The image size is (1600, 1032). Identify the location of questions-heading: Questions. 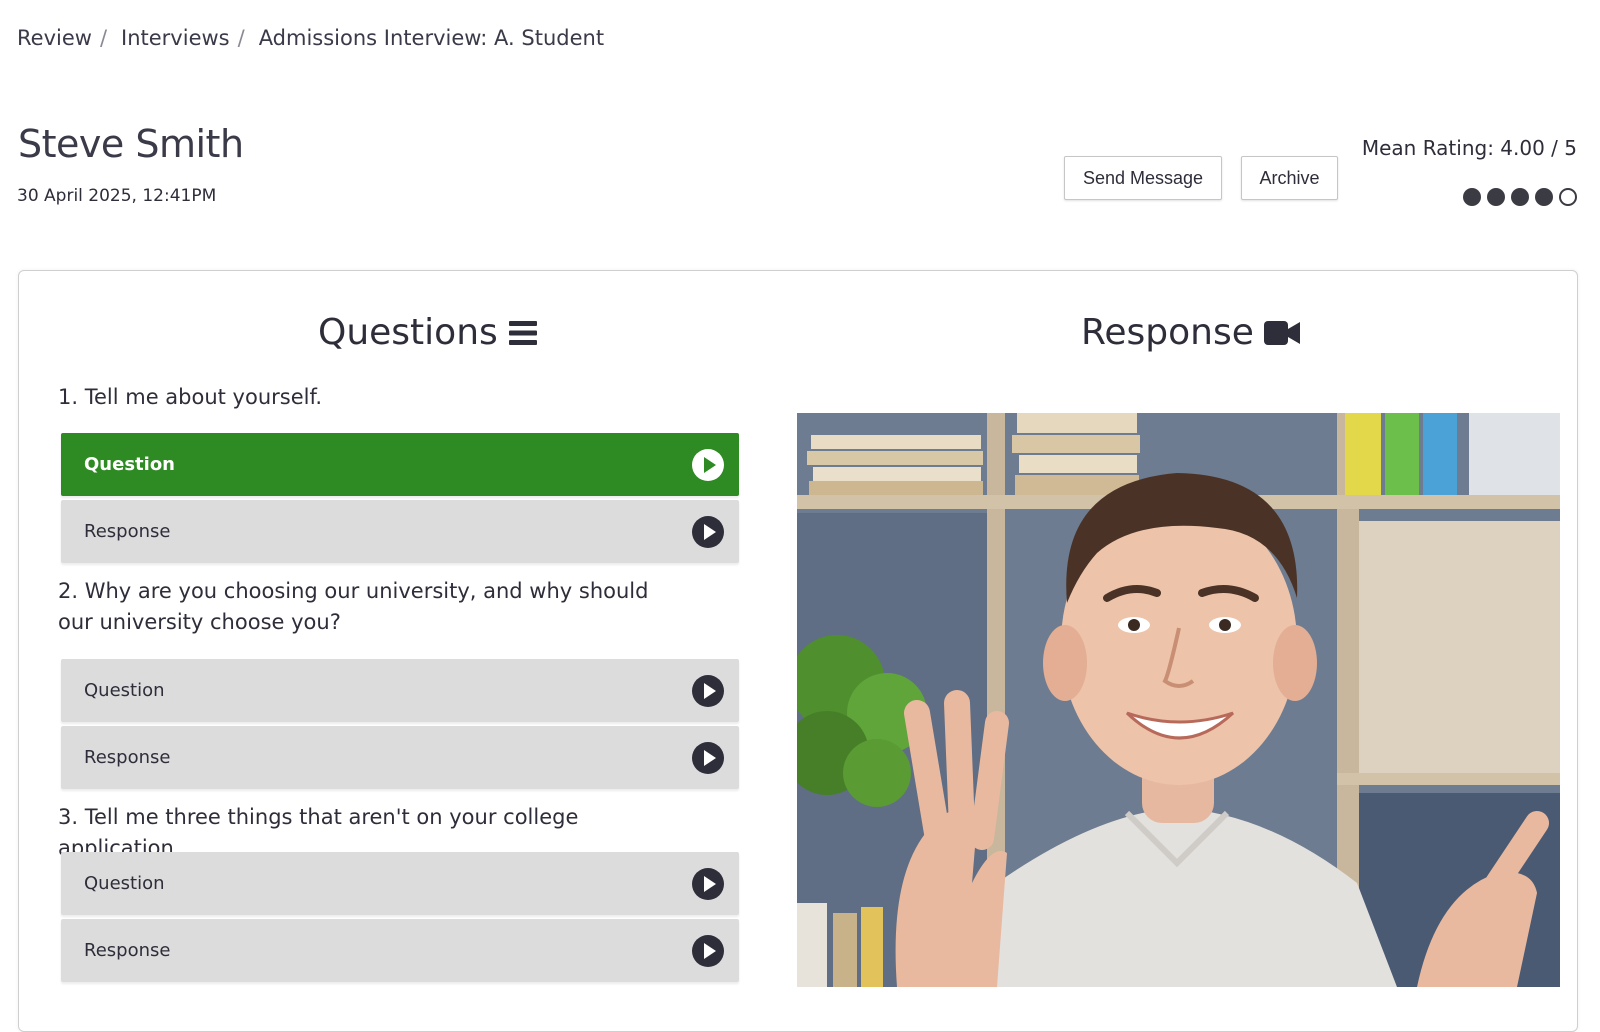
(428, 332).